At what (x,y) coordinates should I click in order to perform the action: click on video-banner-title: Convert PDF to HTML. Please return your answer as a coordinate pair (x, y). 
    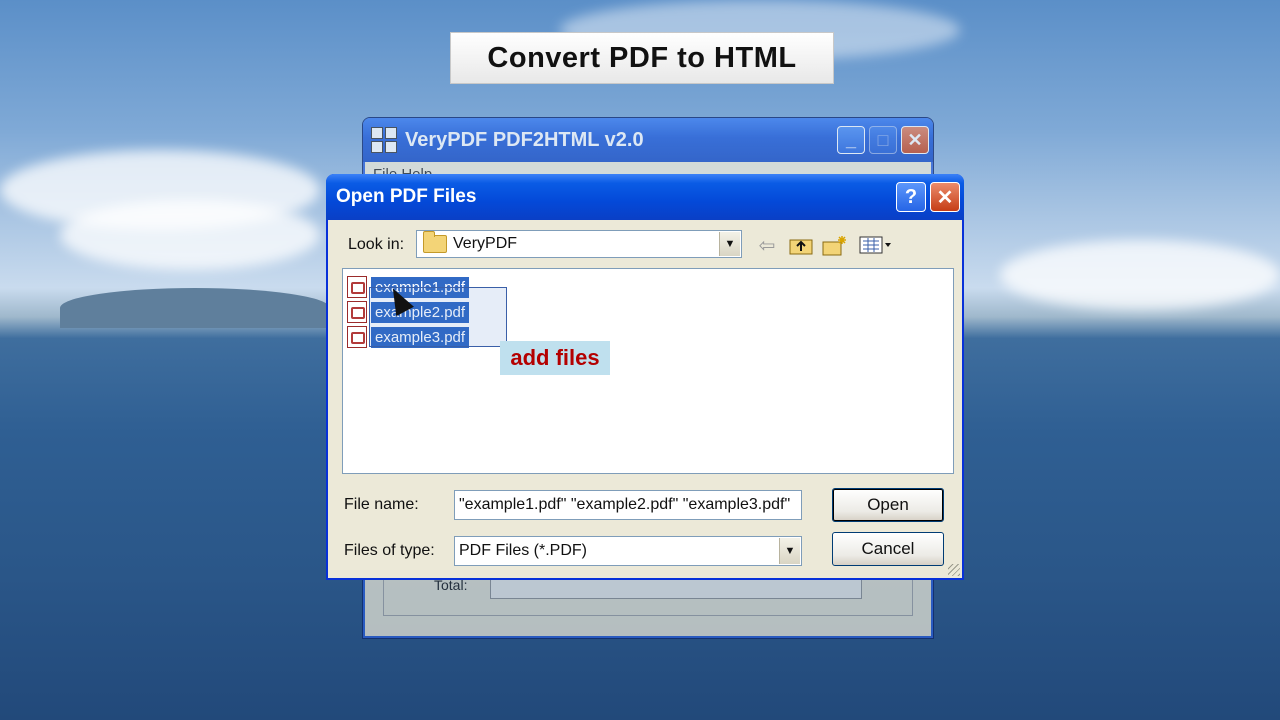
    Looking at the image, I should click on (642, 58).